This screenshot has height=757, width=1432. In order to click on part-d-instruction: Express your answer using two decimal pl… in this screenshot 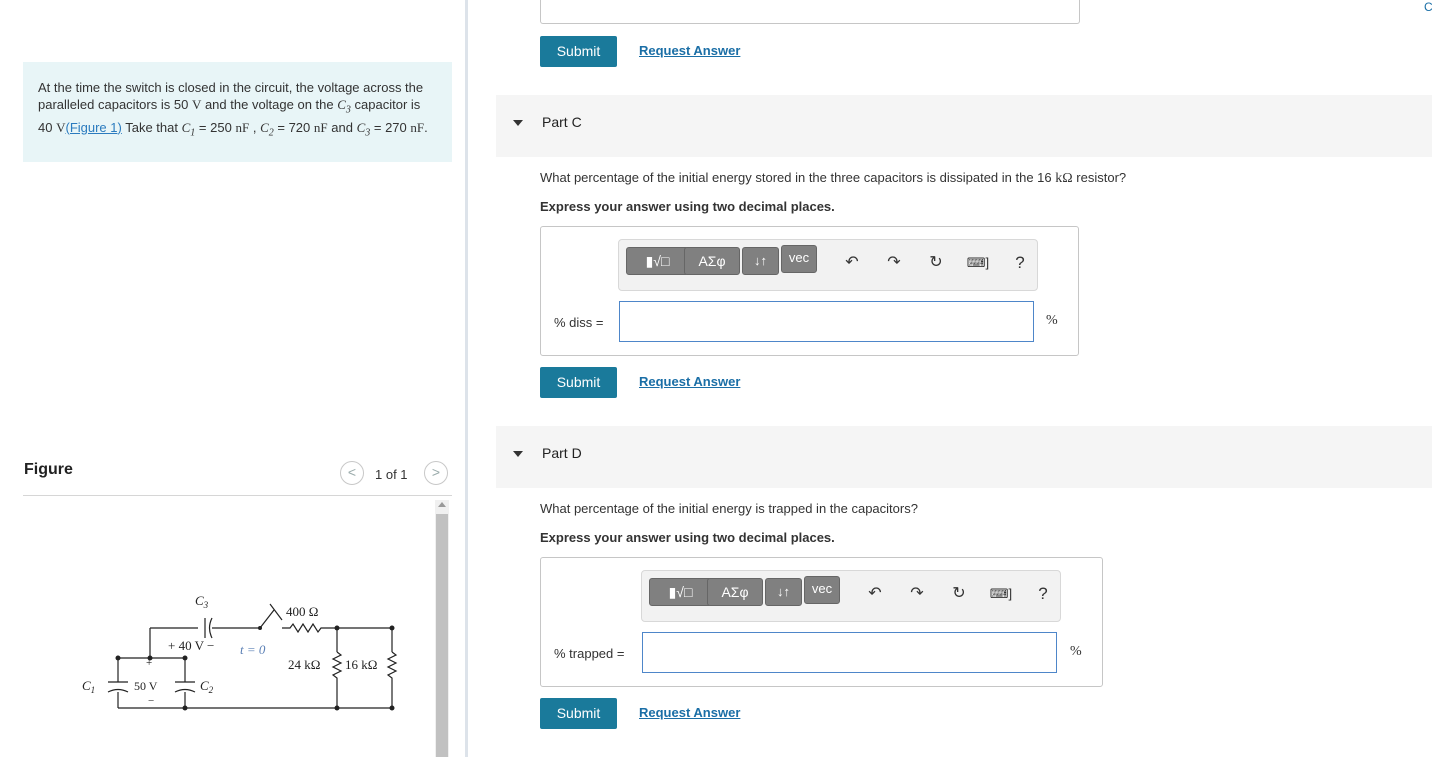, I will do `click(687, 537)`.